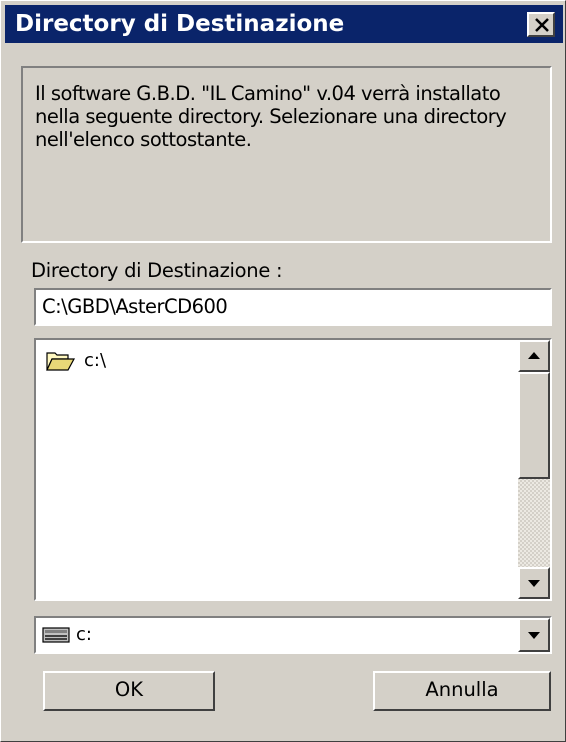  I want to click on arrow-up-icon, so click(534, 355).